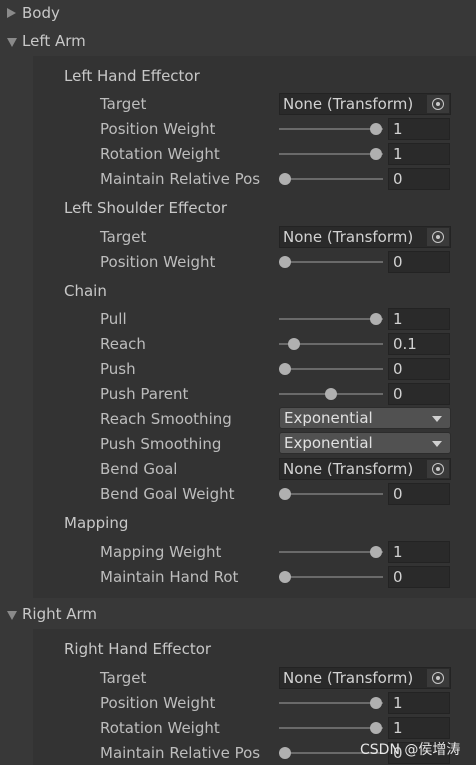 The width and height of the screenshot is (476, 765). I want to click on push-parent-label: Push Parent, so click(144, 394).